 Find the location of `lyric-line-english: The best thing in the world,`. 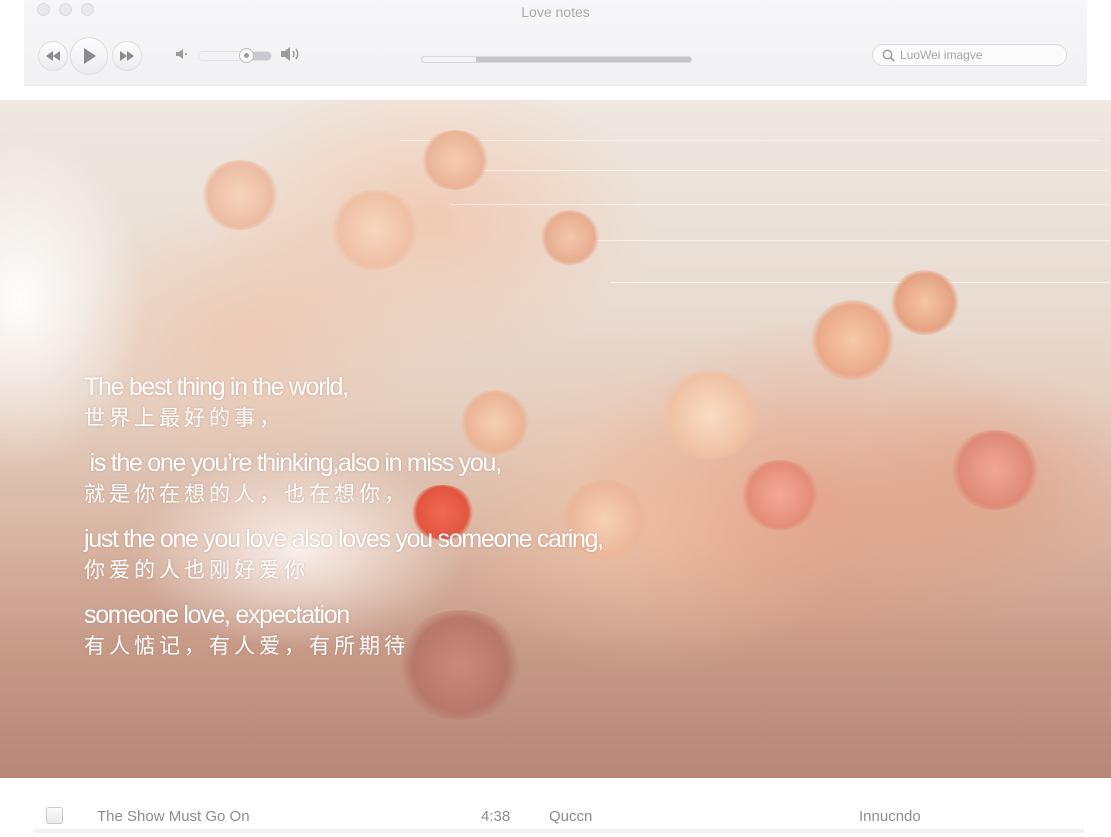

lyric-line-english: The best thing in the world, is located at coordinates (216, 387).